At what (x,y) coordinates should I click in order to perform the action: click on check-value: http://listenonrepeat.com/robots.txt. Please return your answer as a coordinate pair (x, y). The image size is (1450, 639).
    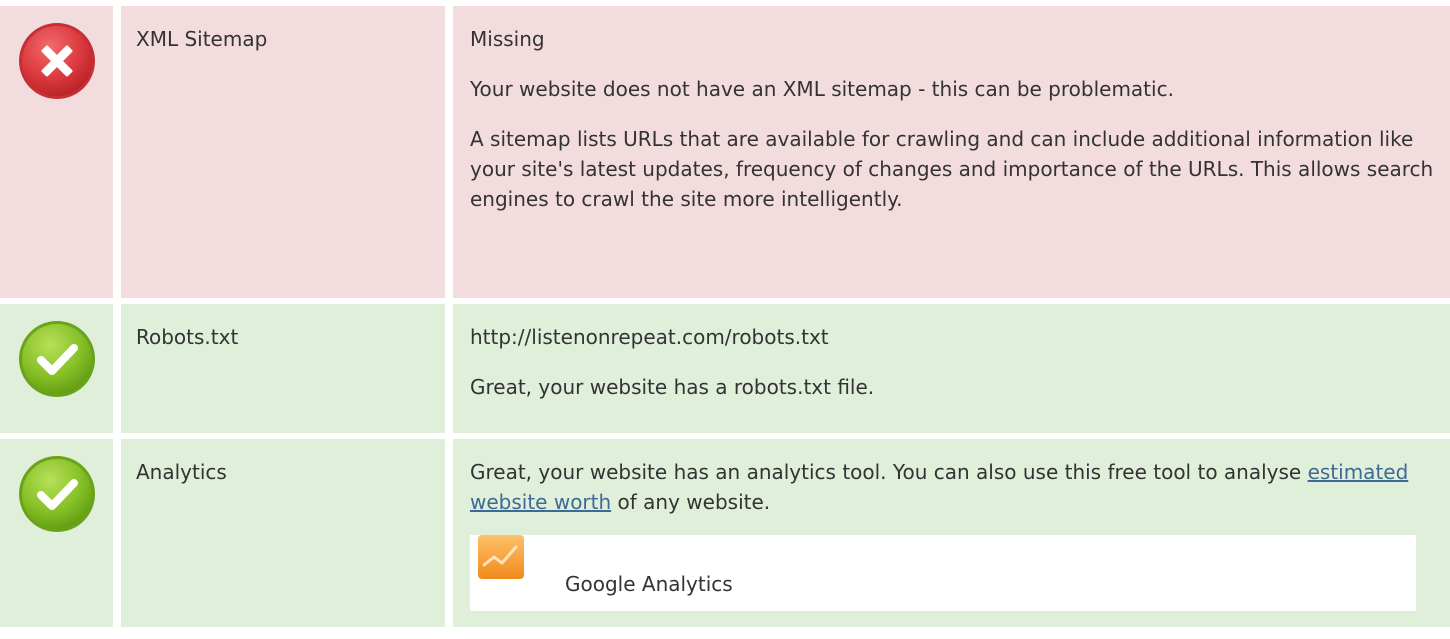
    Looking at the image, I should click on (649, 337).